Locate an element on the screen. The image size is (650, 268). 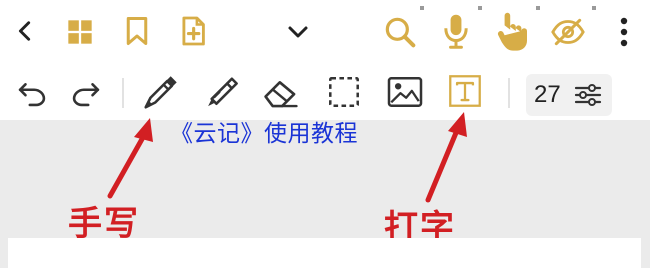
text-icon is located at coordinates (465, 91).